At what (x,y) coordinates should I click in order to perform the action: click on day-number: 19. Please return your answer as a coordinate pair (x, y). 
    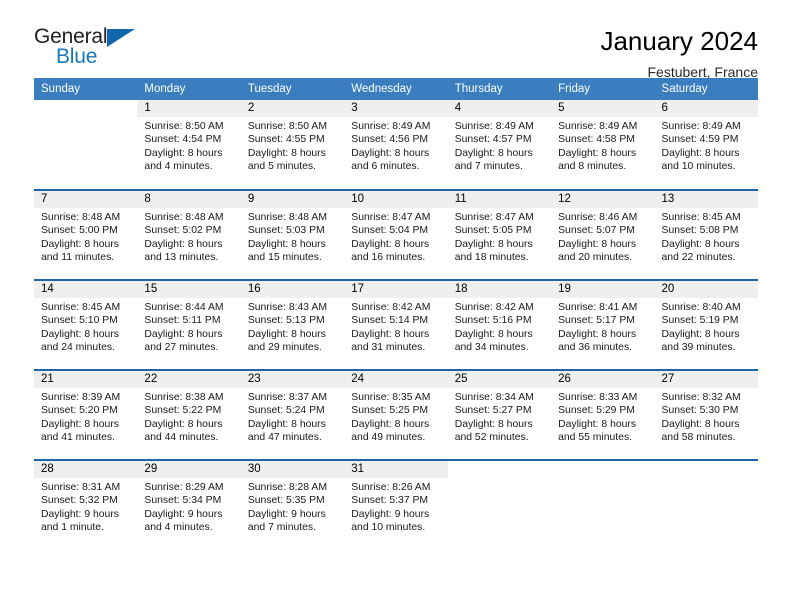
    Looking at the image, I should click on (603, 289).